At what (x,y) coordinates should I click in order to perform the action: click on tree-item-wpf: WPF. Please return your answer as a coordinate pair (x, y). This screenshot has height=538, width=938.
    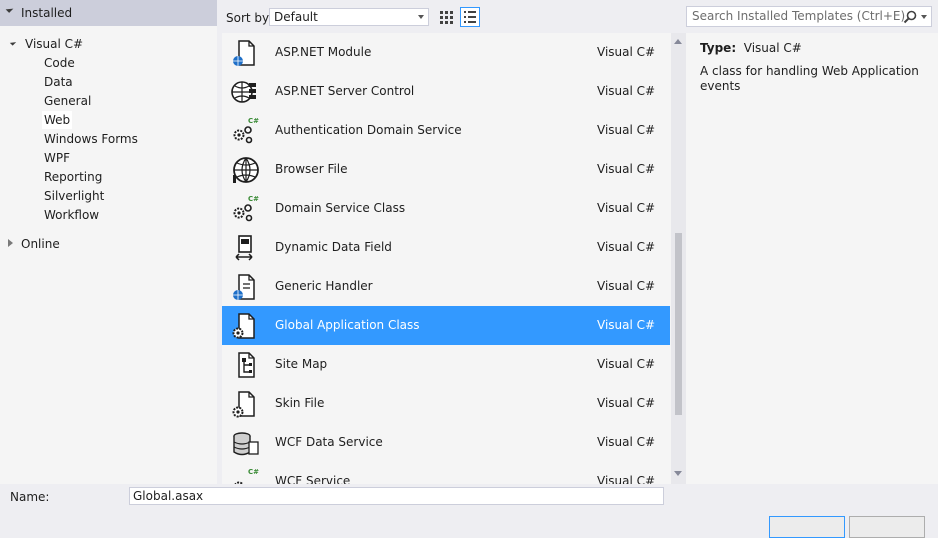
    Looking at the image, I should click on (57, 158).